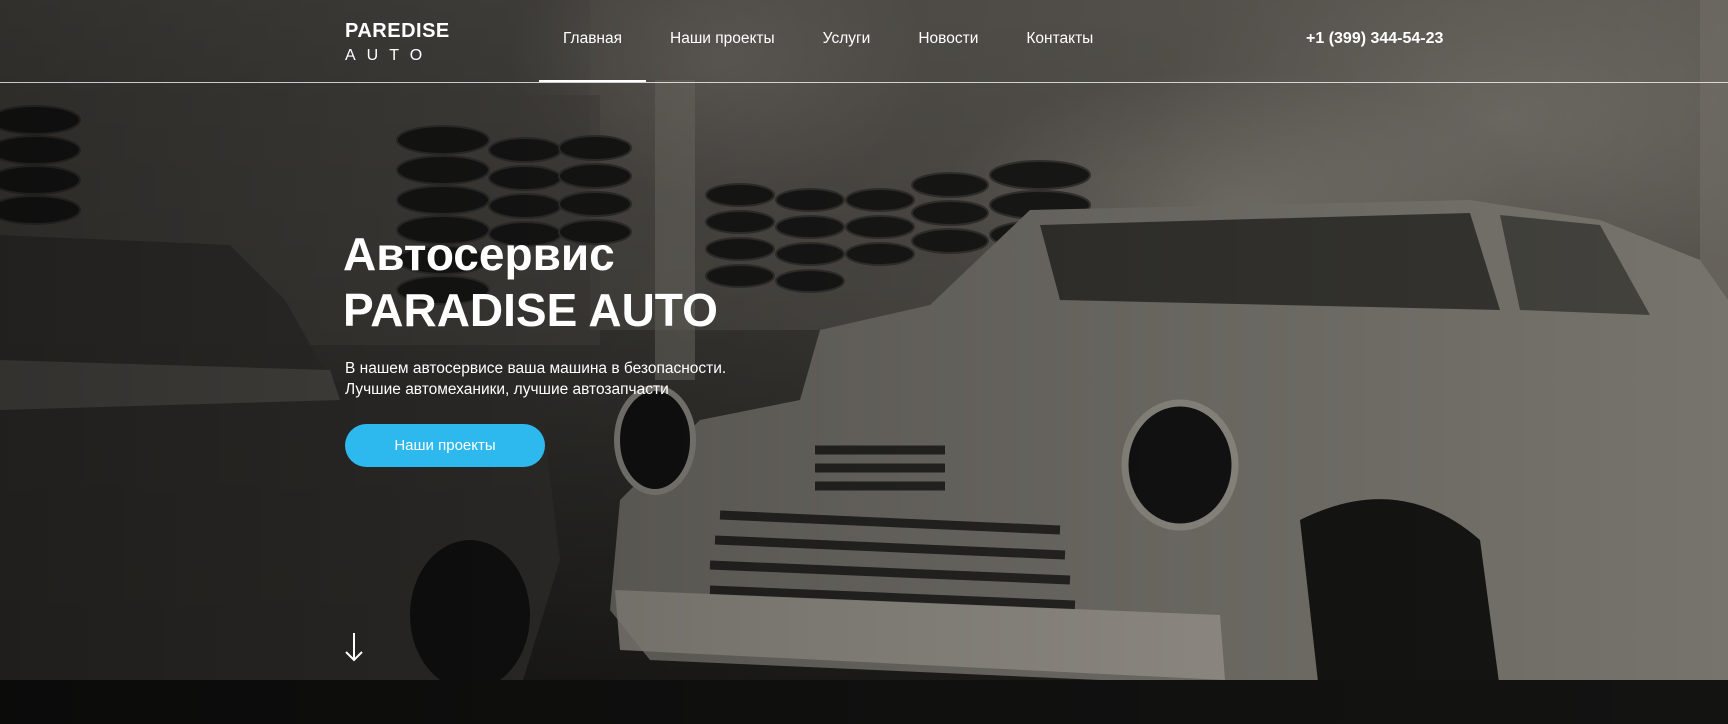 The image size is (1728, 724). Describe the element at coordinates (1059, 39) in the screenshot. I see `nav-item-contacts: Контакты` at that location.